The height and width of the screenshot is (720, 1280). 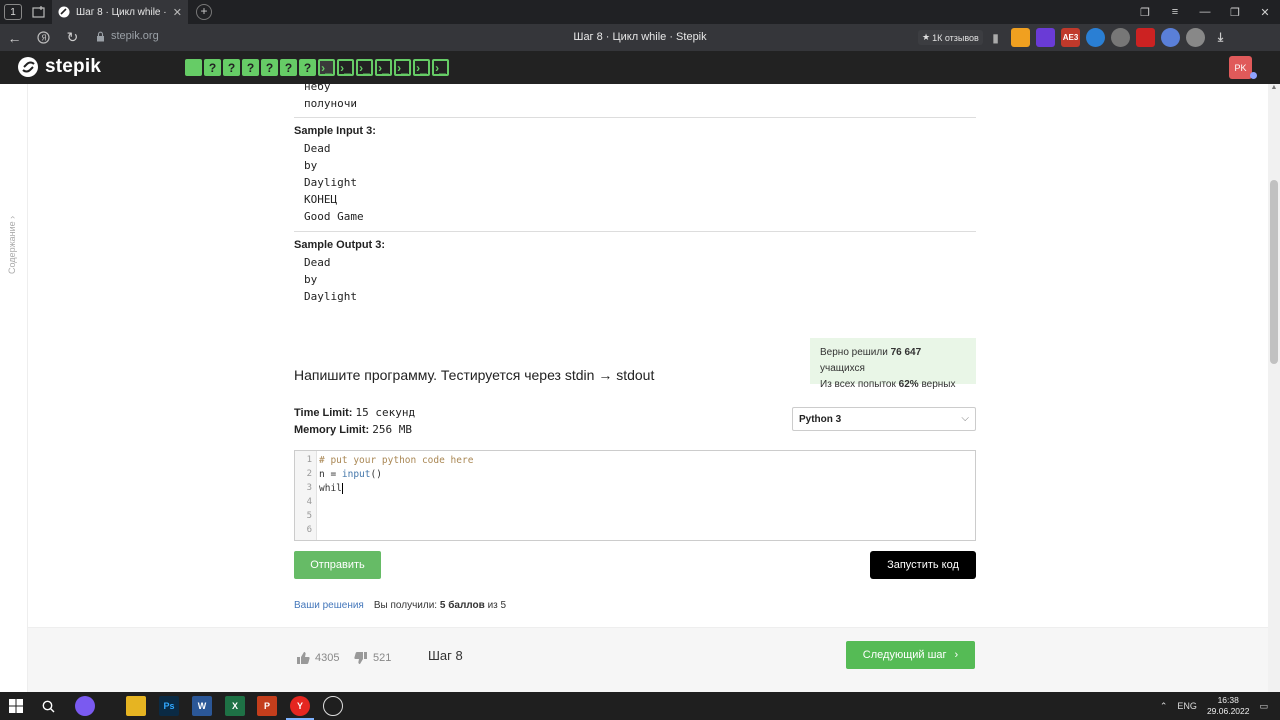 I want to click on reviews-badge: ★ 1К отзывов, so click(x=950, y=37).